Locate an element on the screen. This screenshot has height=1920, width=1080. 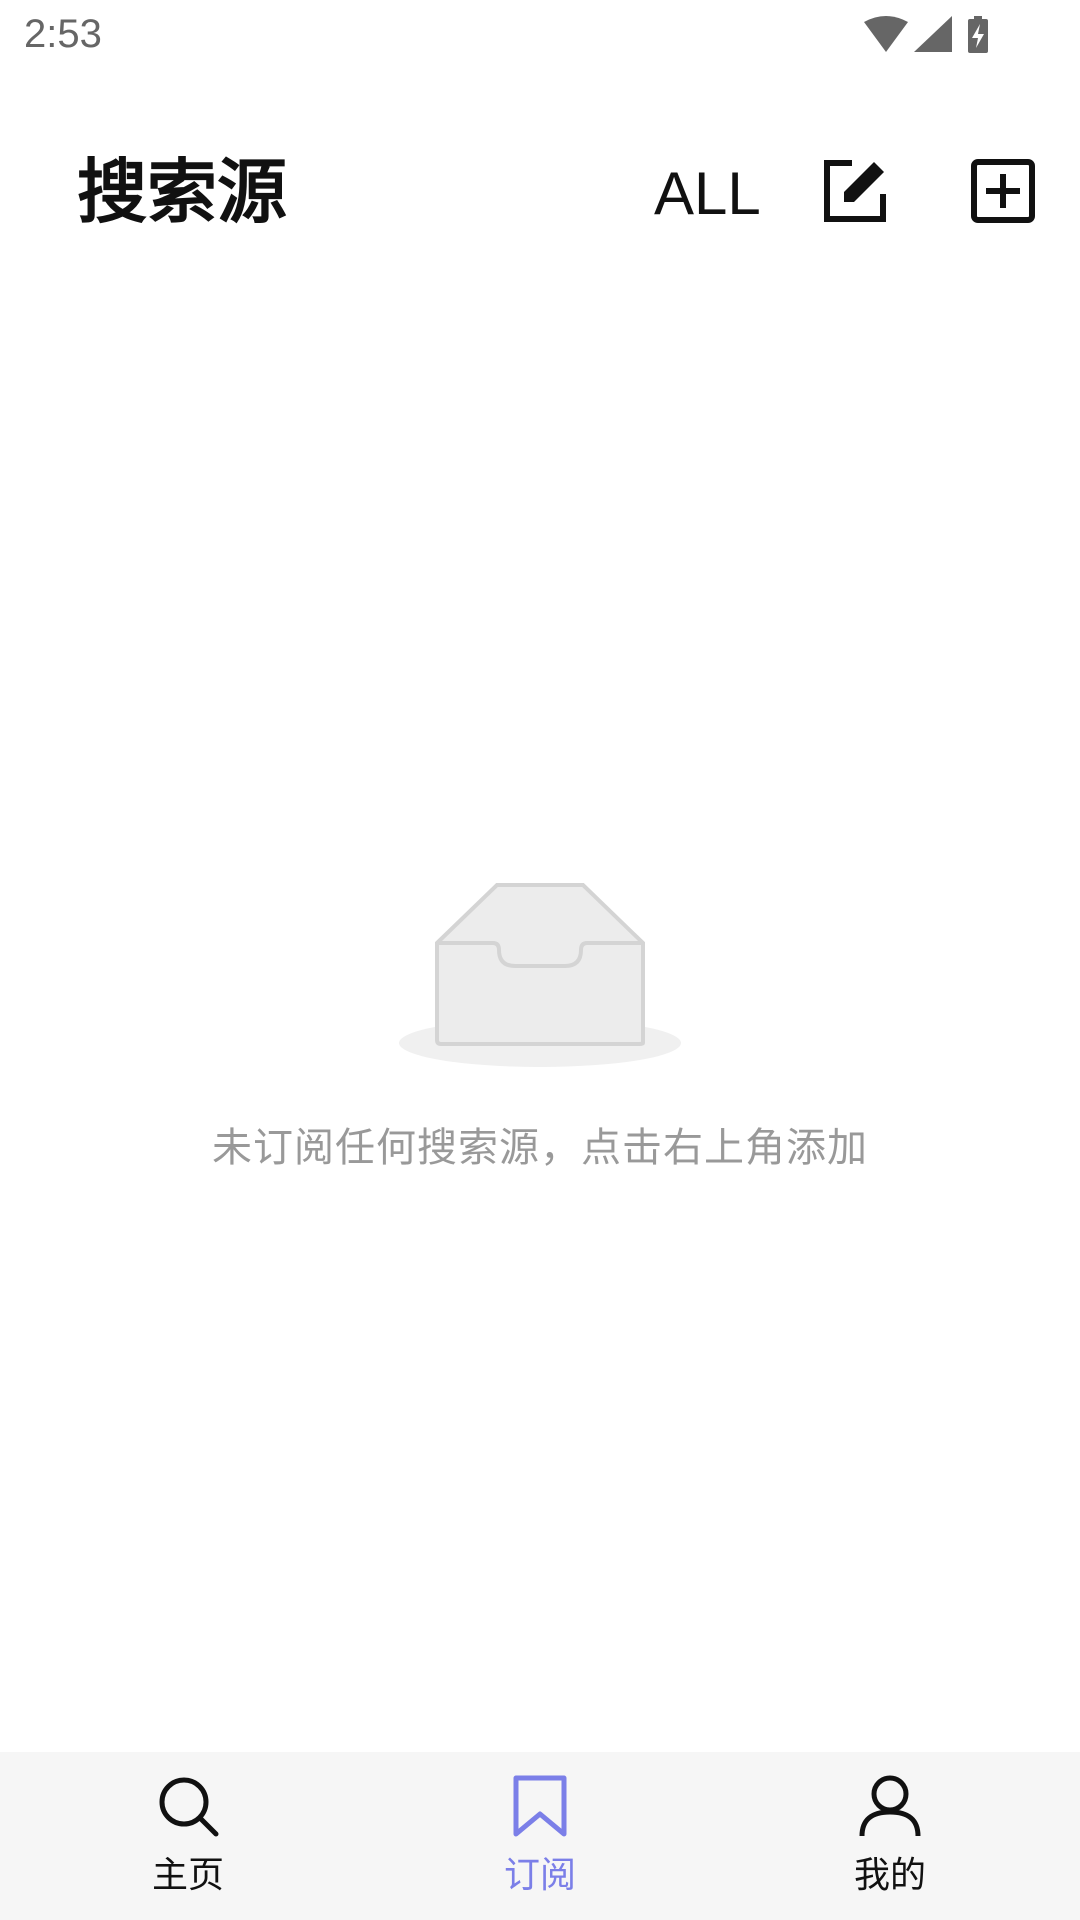
nav-item-subscribe: 订阅 is located at coordinates (540, 1836).